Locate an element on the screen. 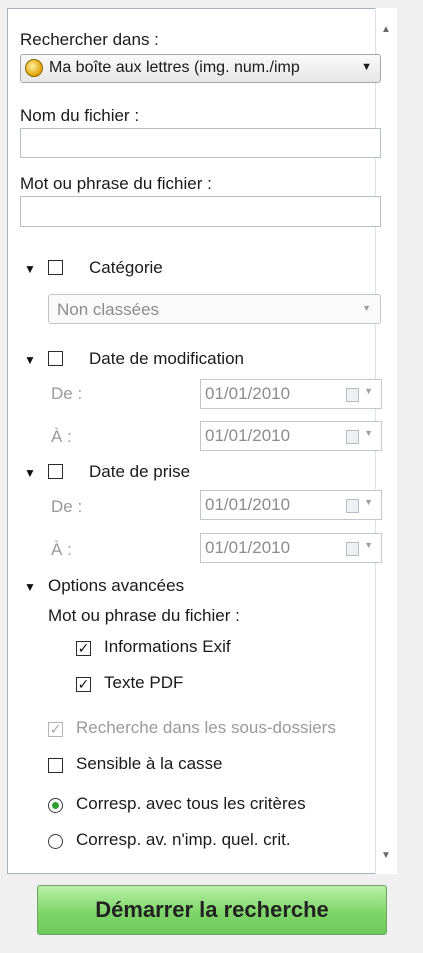  exif-label: Informations Exif is located at coordinates (167, 646).